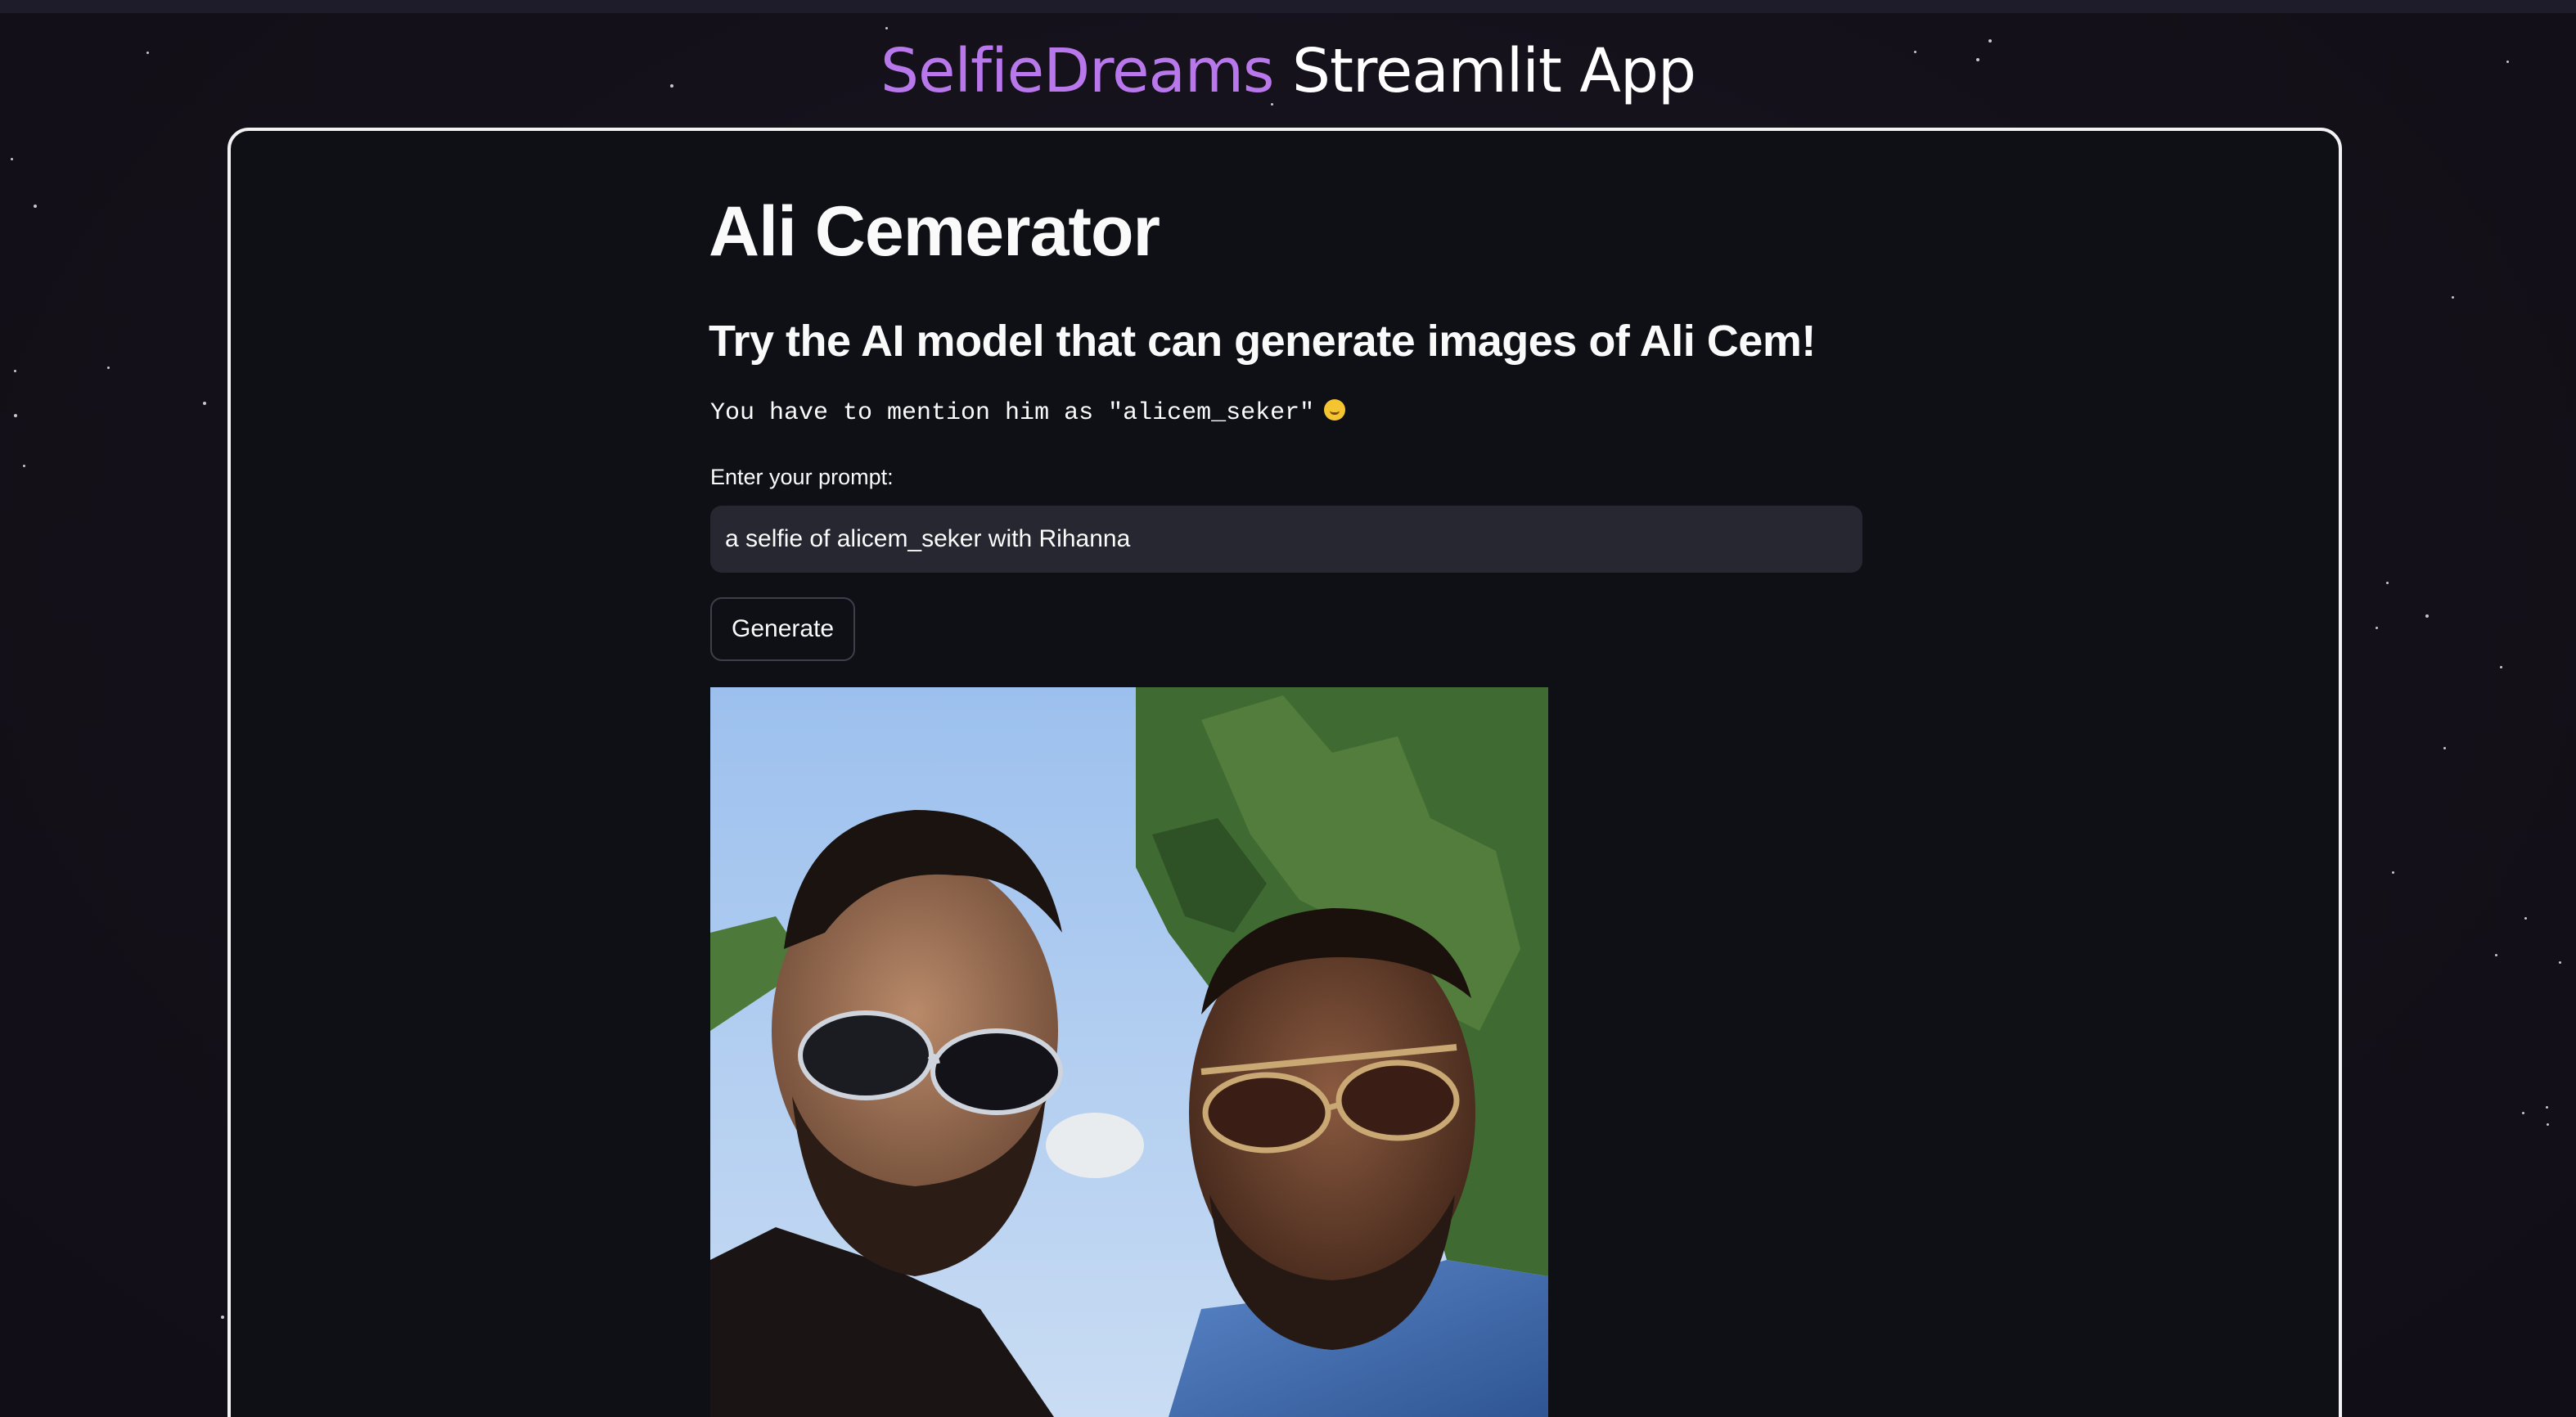 This screenshot has height=1417, width=2576. Describe the element at coordinates (1077, 71) in the screenshot. I see `brand-name: SelfieDreams` at that location.